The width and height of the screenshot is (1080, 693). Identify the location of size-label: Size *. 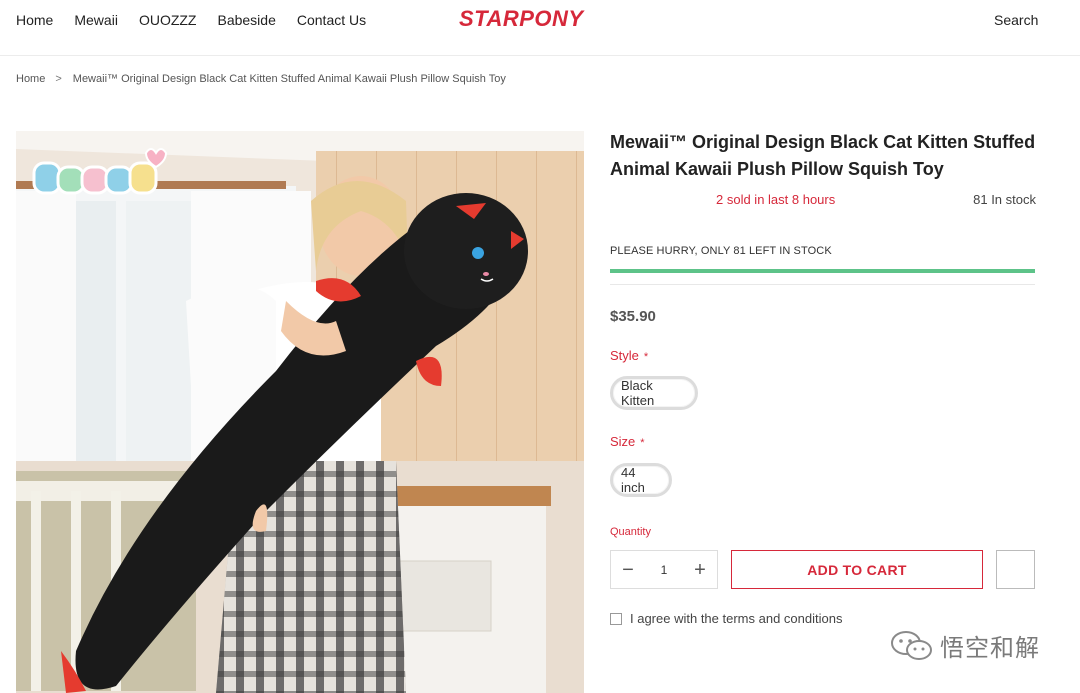
(627, 441).